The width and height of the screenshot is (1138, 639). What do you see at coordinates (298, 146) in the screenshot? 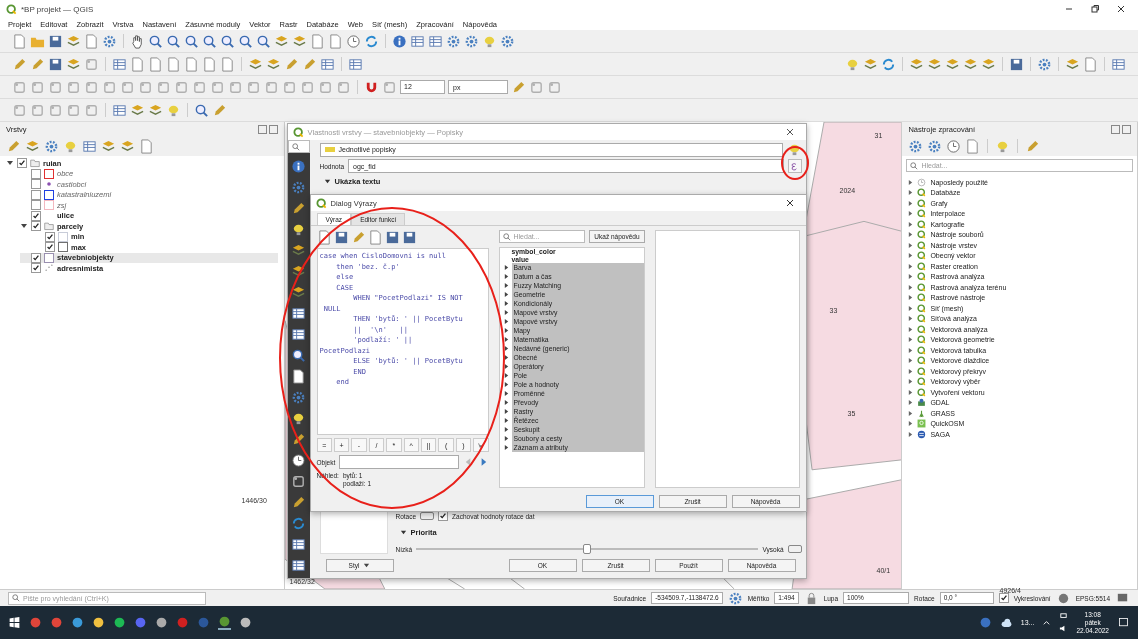
I see `search-field` at bounding box center [298, 146].